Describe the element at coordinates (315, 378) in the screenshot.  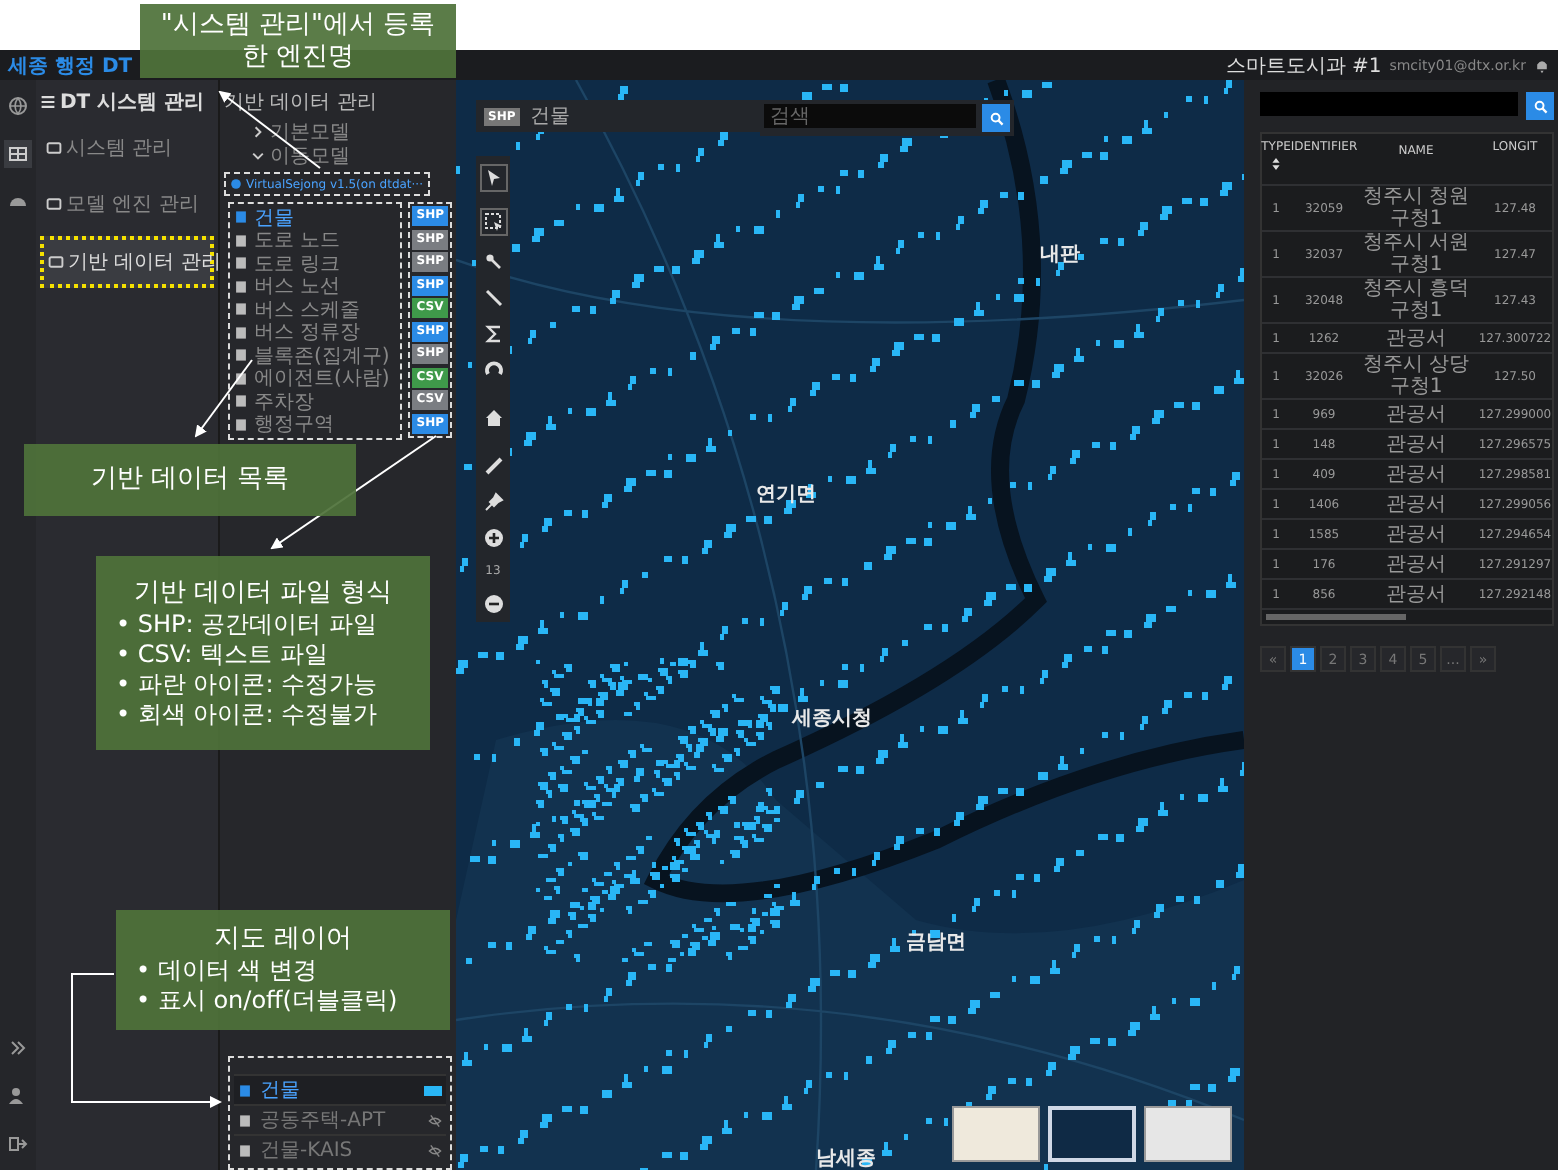
I see `data-item: 에이전트(사람)` at that location.